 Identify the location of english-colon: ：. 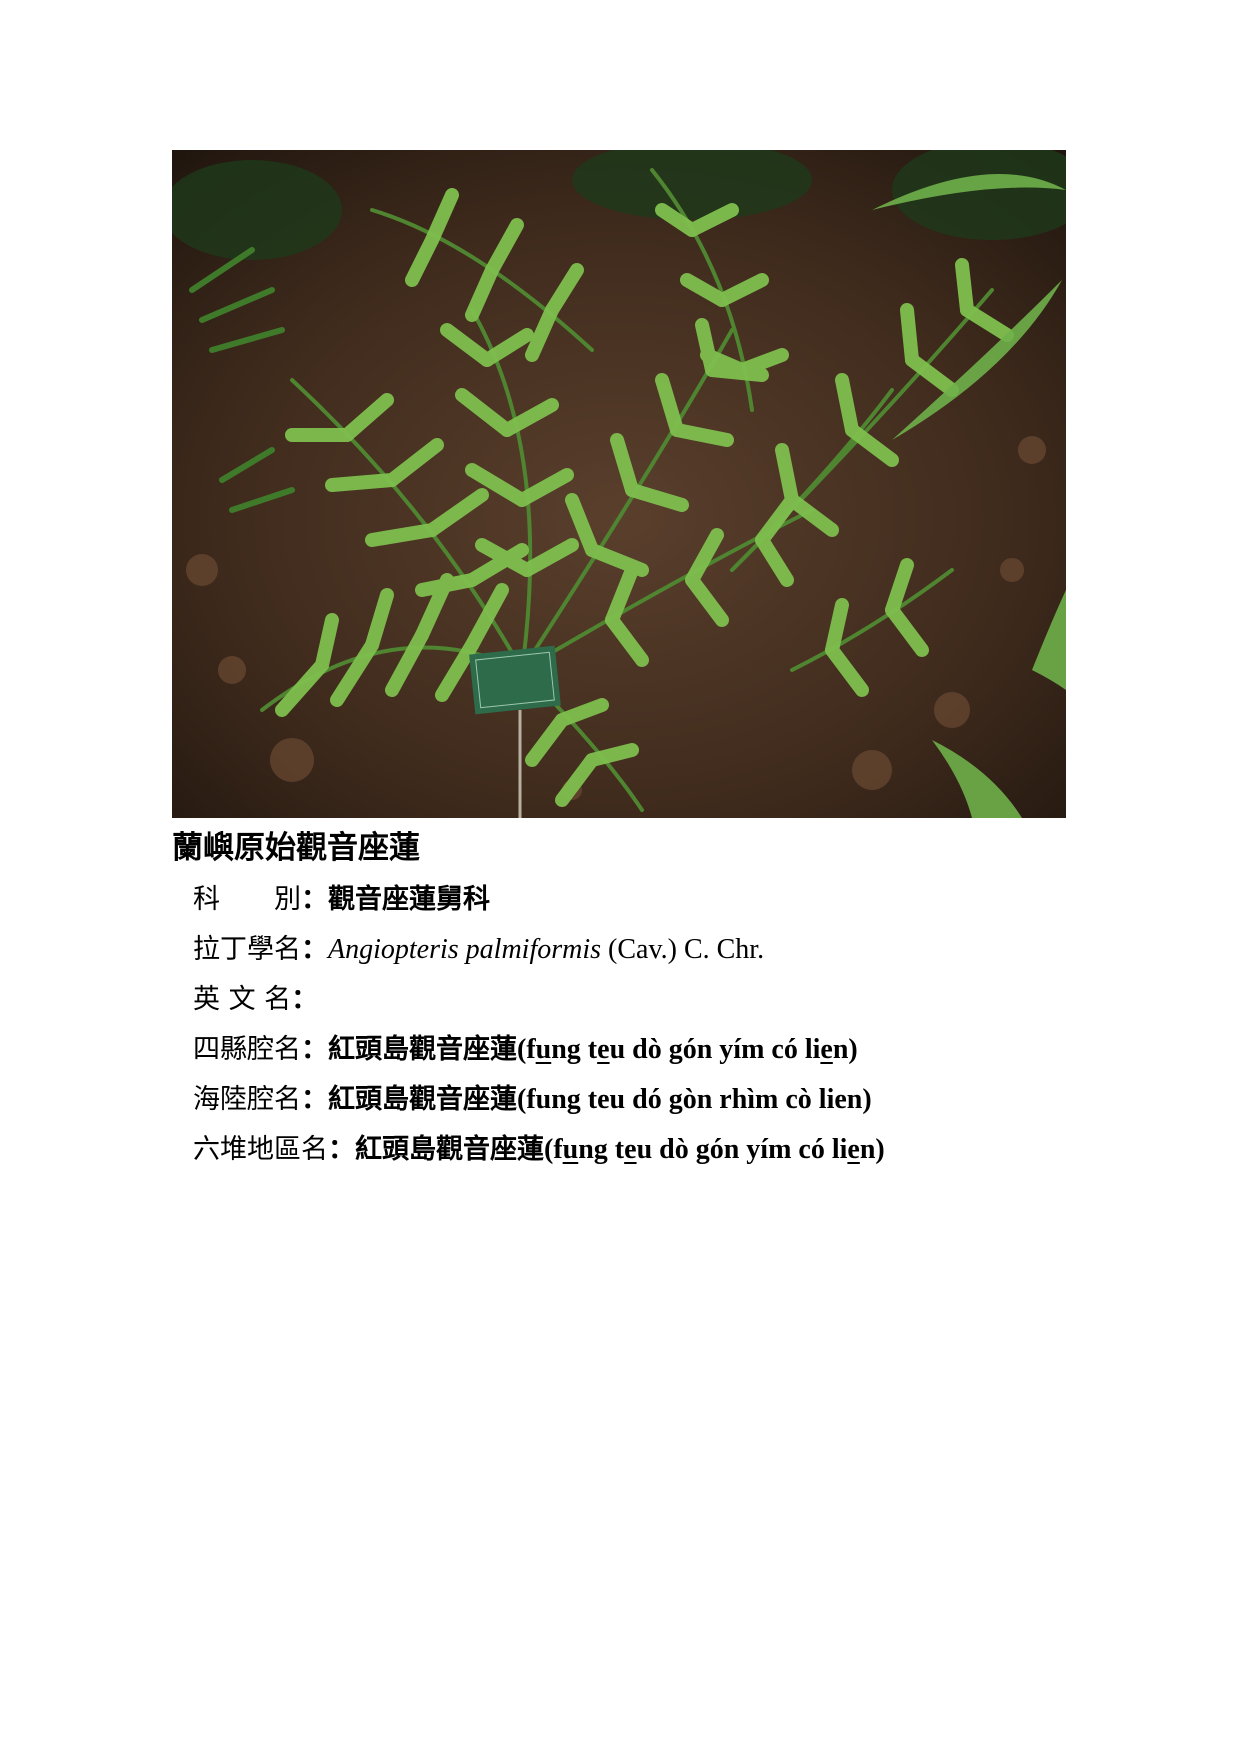
(305, 999).